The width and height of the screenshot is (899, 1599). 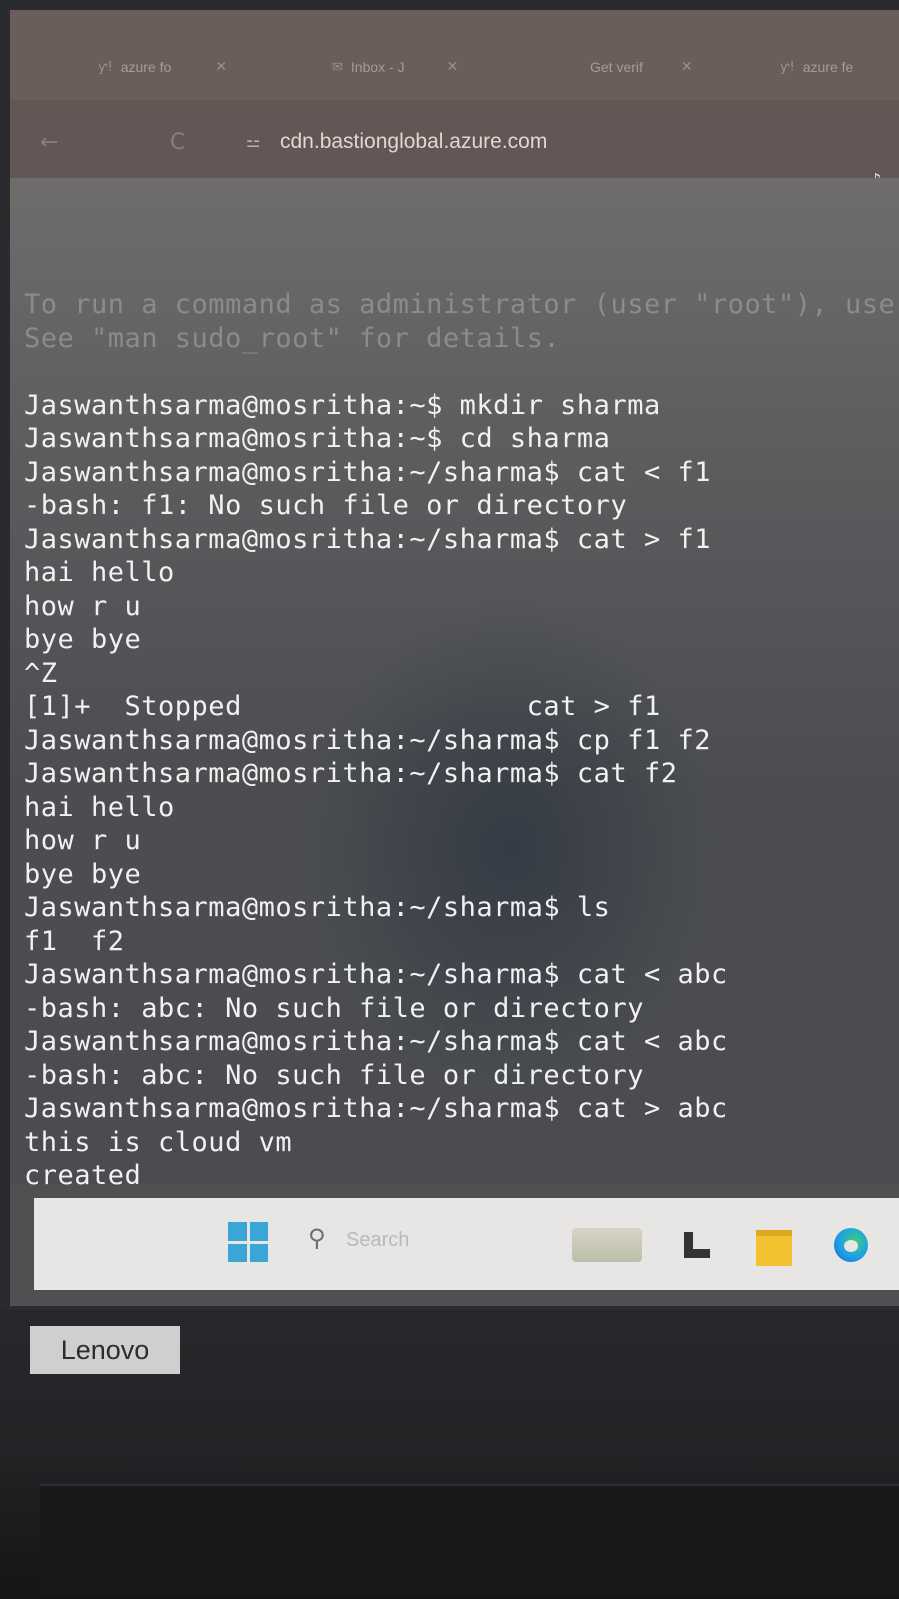 I want to click on site-info-icon: ⚍, so click(x=253, y=141).